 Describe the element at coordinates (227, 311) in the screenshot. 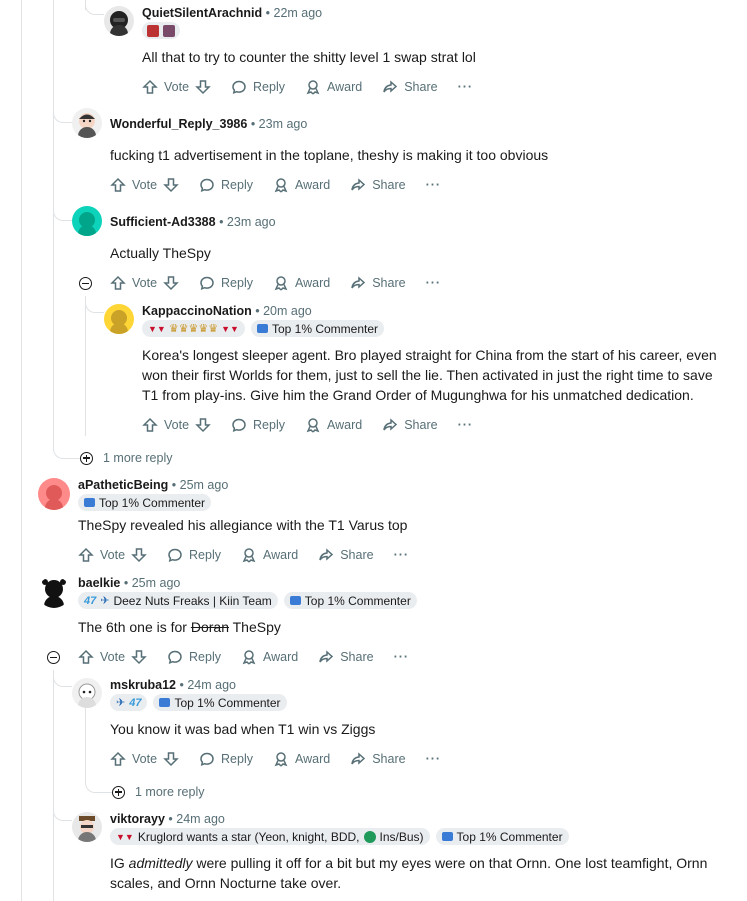

I see `username: KappaccinoNation • 20m ago` at that location.